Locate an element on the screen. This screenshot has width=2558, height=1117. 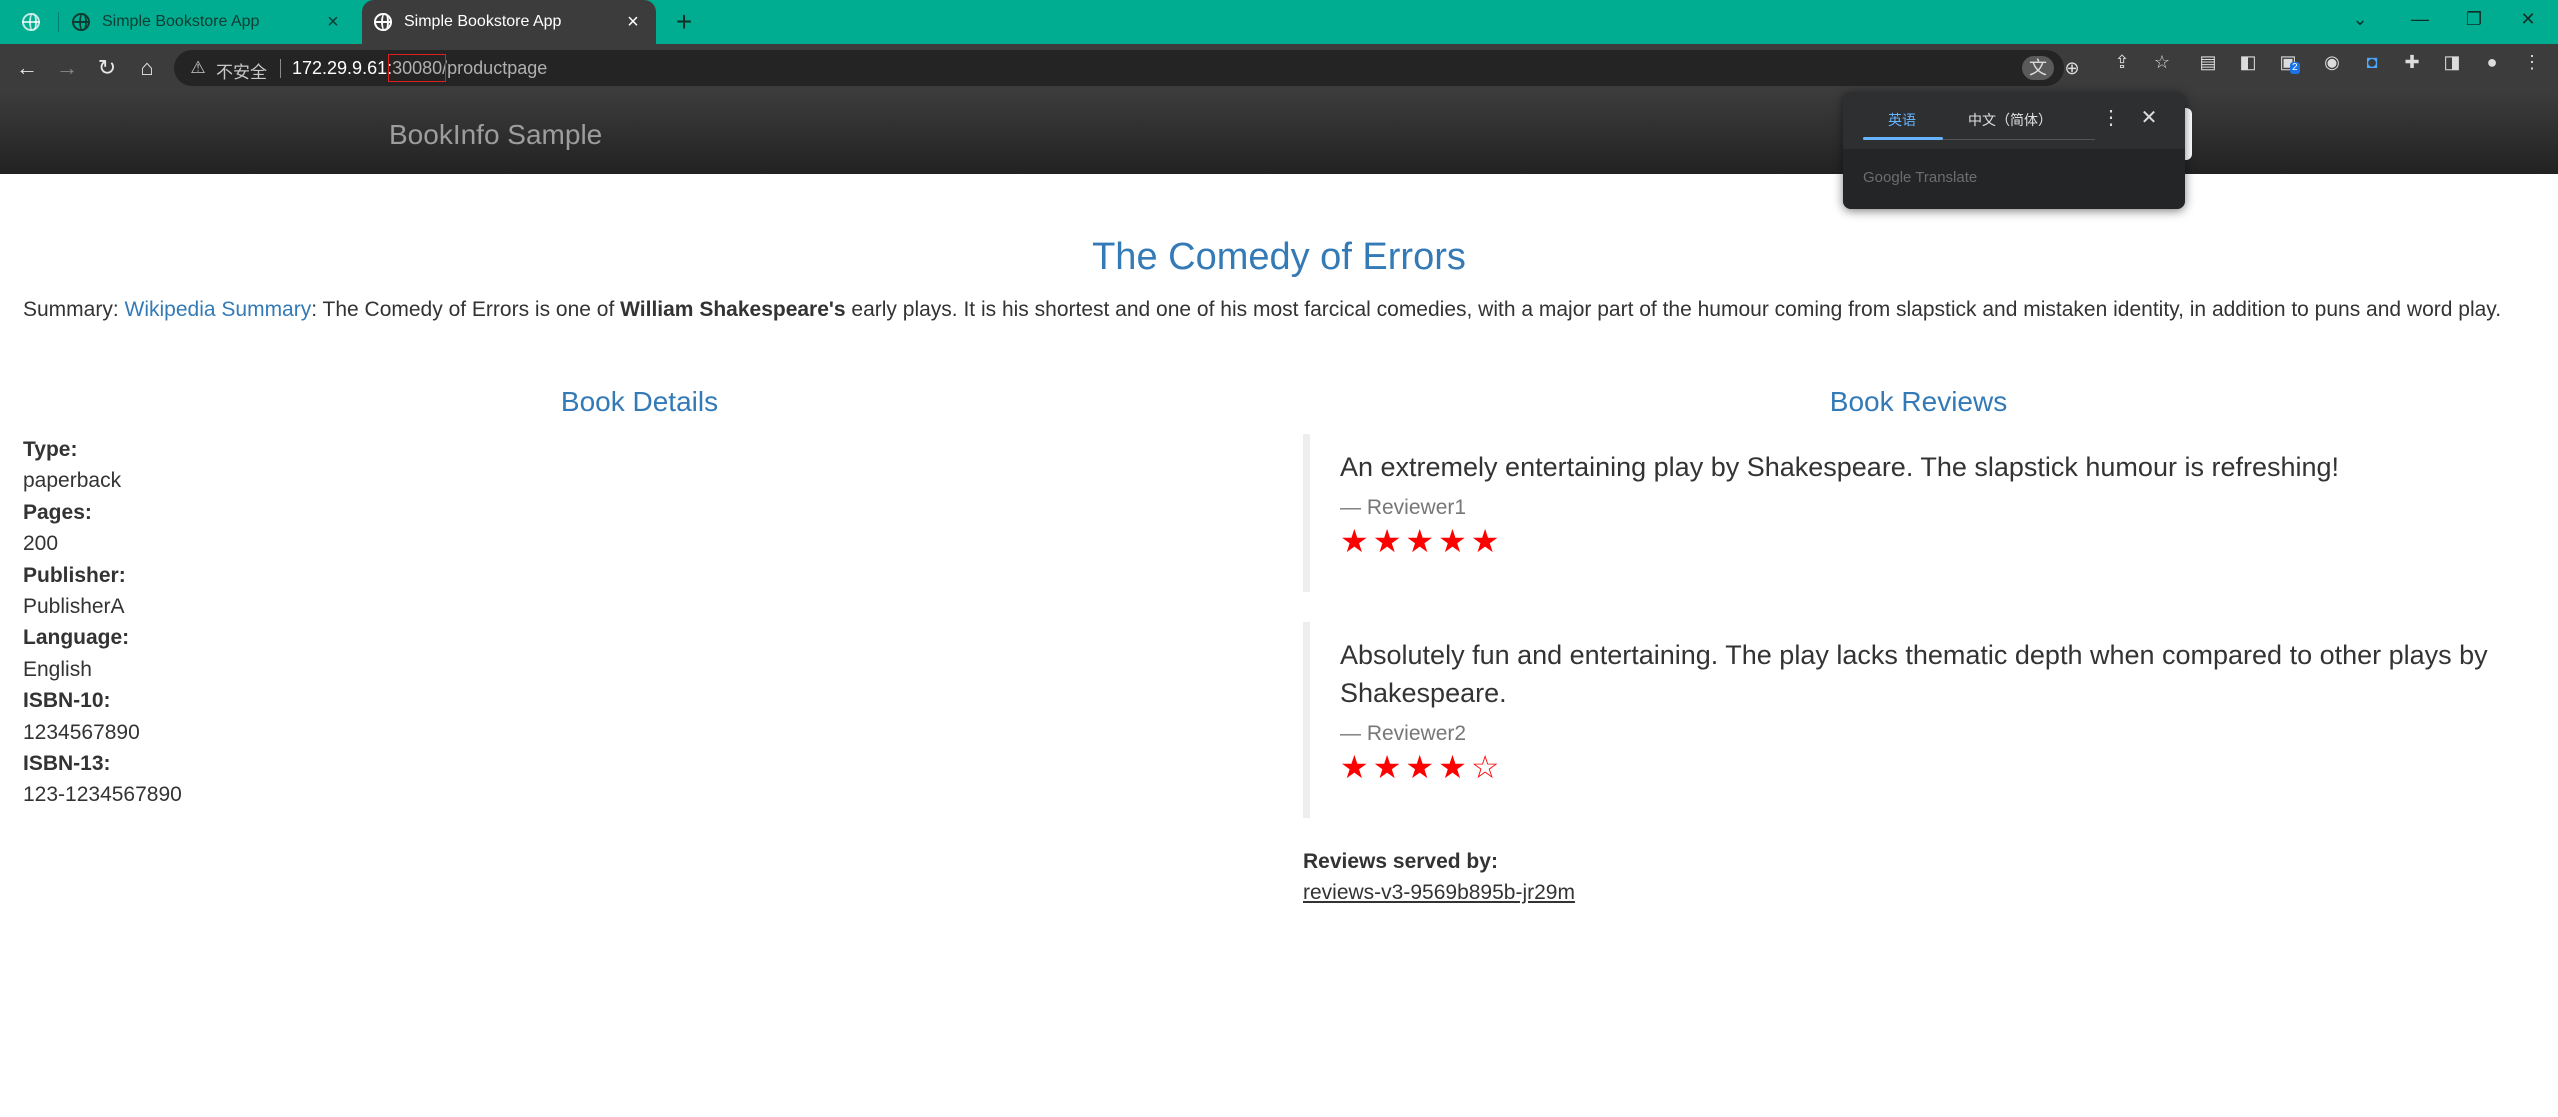
zoom-icon: ⊕ is located at coordinates (2072, 68).